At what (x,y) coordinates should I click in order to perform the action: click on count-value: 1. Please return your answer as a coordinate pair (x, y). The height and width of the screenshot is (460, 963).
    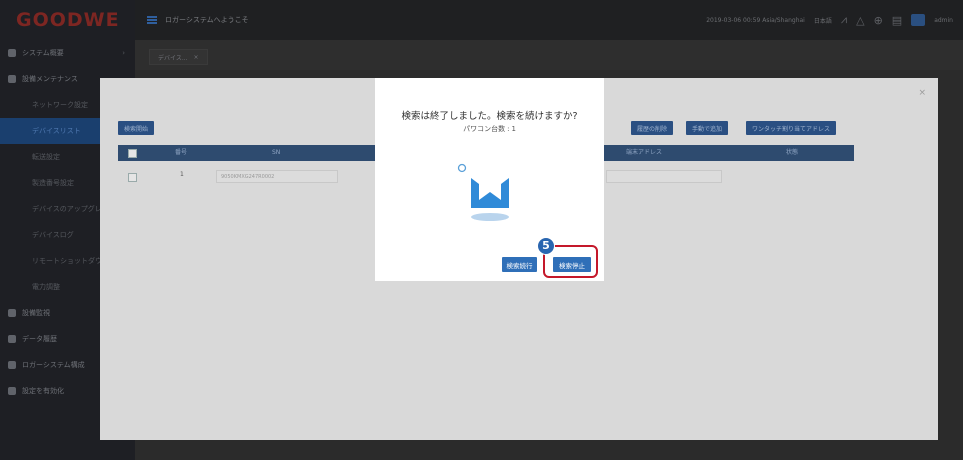
    Looking at the image, I should click on (513, 129).